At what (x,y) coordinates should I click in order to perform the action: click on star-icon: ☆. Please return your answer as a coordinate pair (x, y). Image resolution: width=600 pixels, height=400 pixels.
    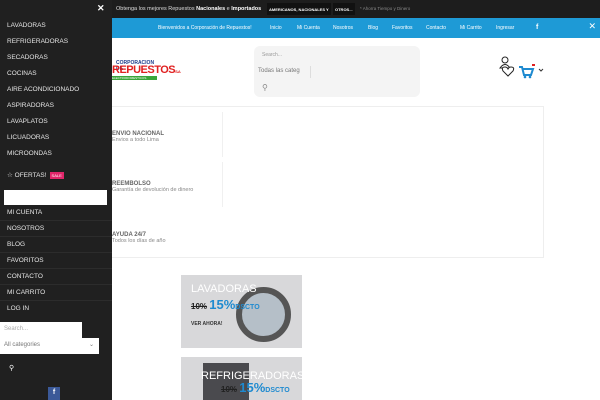
    Looking at the image, I should click on (10, 175).